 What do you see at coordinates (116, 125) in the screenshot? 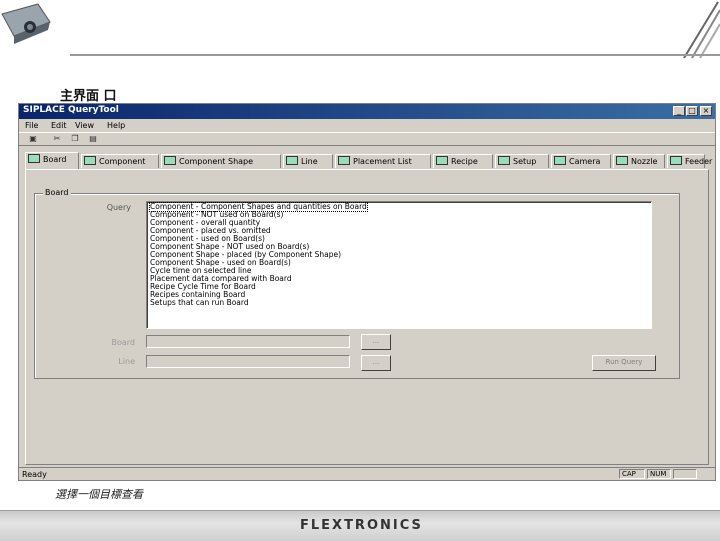
I see `menu-help: Help` at bounding box center [116, 125].